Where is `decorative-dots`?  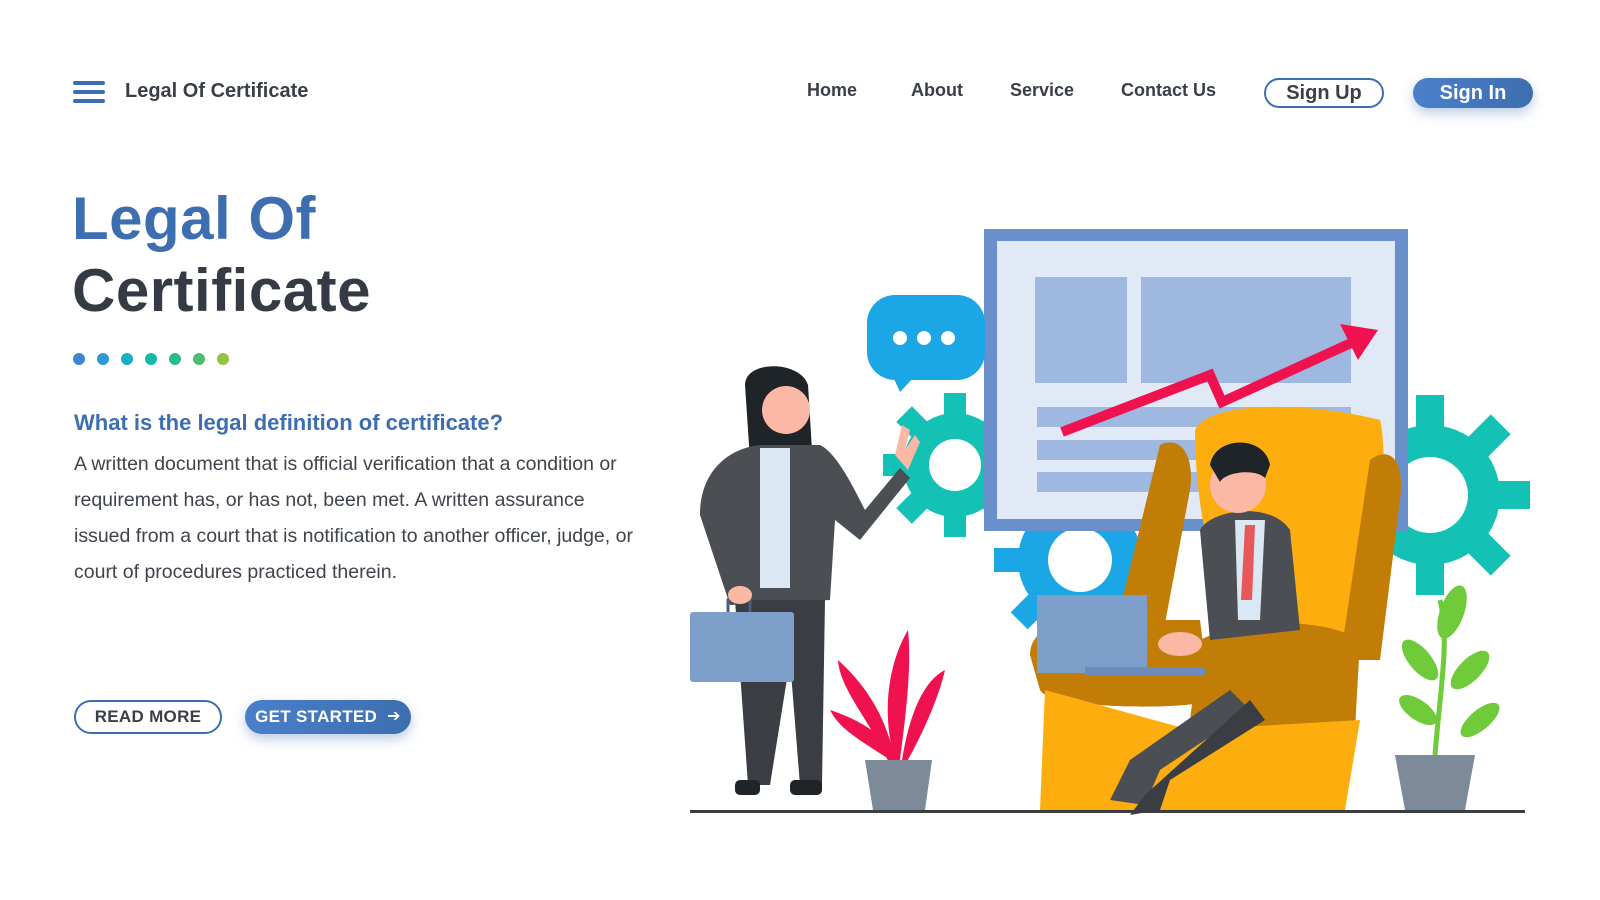 decorative-dots is located at coordinates (151, 359).